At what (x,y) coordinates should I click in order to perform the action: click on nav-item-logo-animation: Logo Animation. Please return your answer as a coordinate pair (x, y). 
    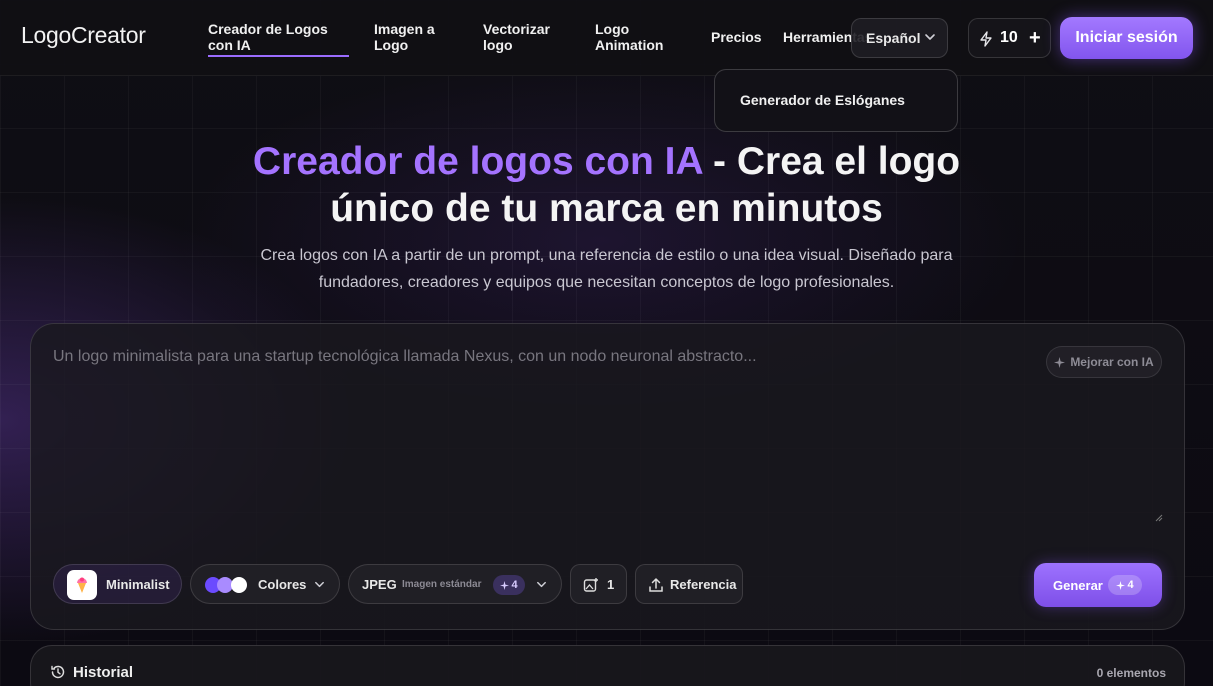
    Looking at the image, I should click on (635, 37).